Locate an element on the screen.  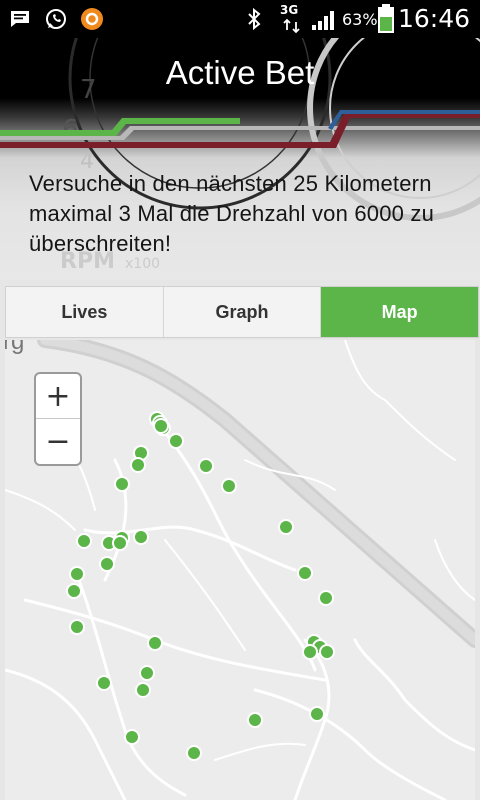
tab-graph: Graph is located at coordinates (243, 312).